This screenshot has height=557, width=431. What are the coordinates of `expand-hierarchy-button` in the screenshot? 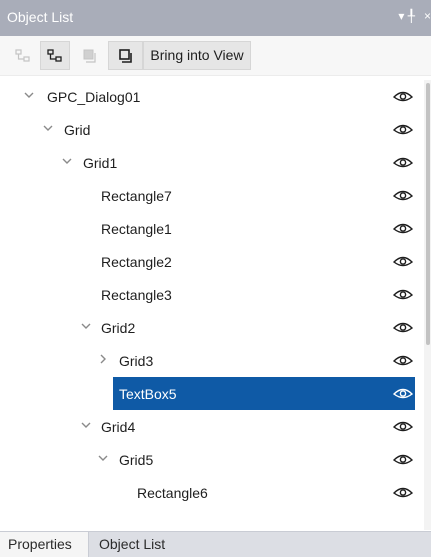 It's located at (55, 55).